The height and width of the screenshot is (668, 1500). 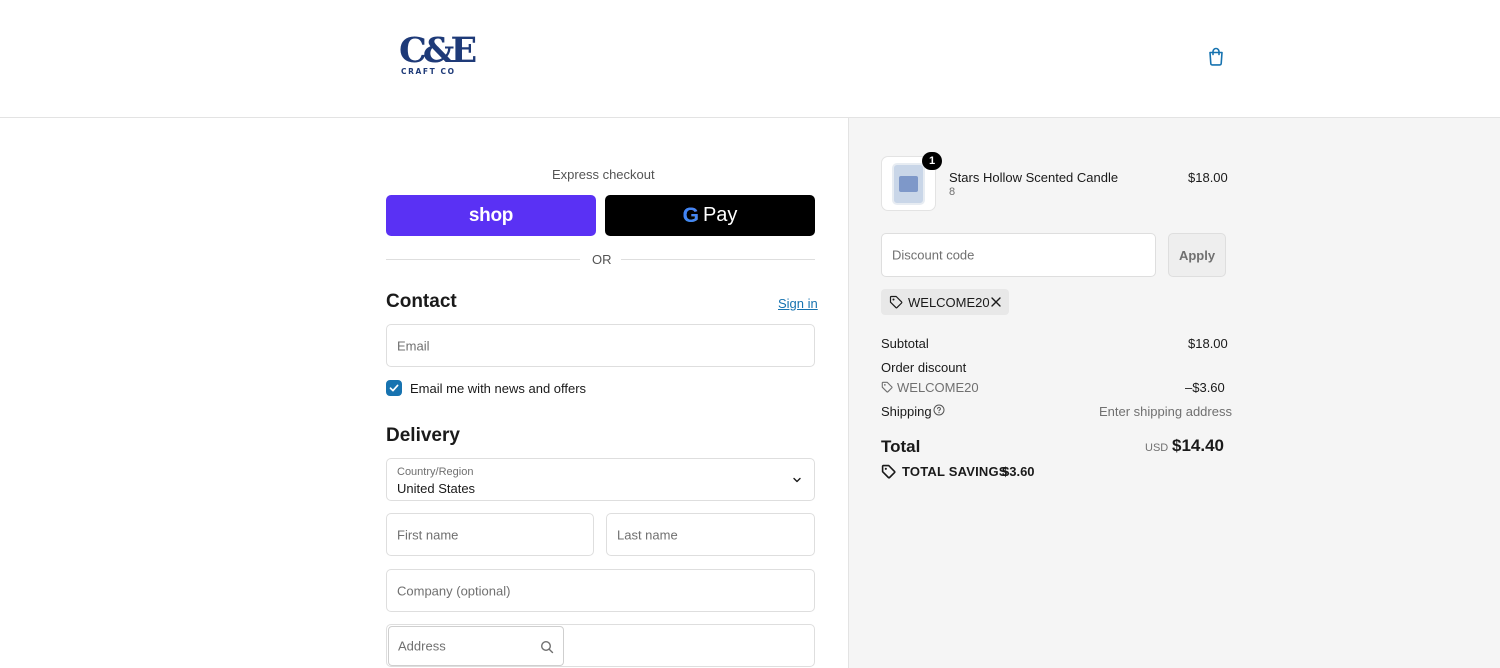 What do you see at coordinates (710, 534) in the screenshot?
I see `last-name-field: Last name` at bounding box center [710, 534].